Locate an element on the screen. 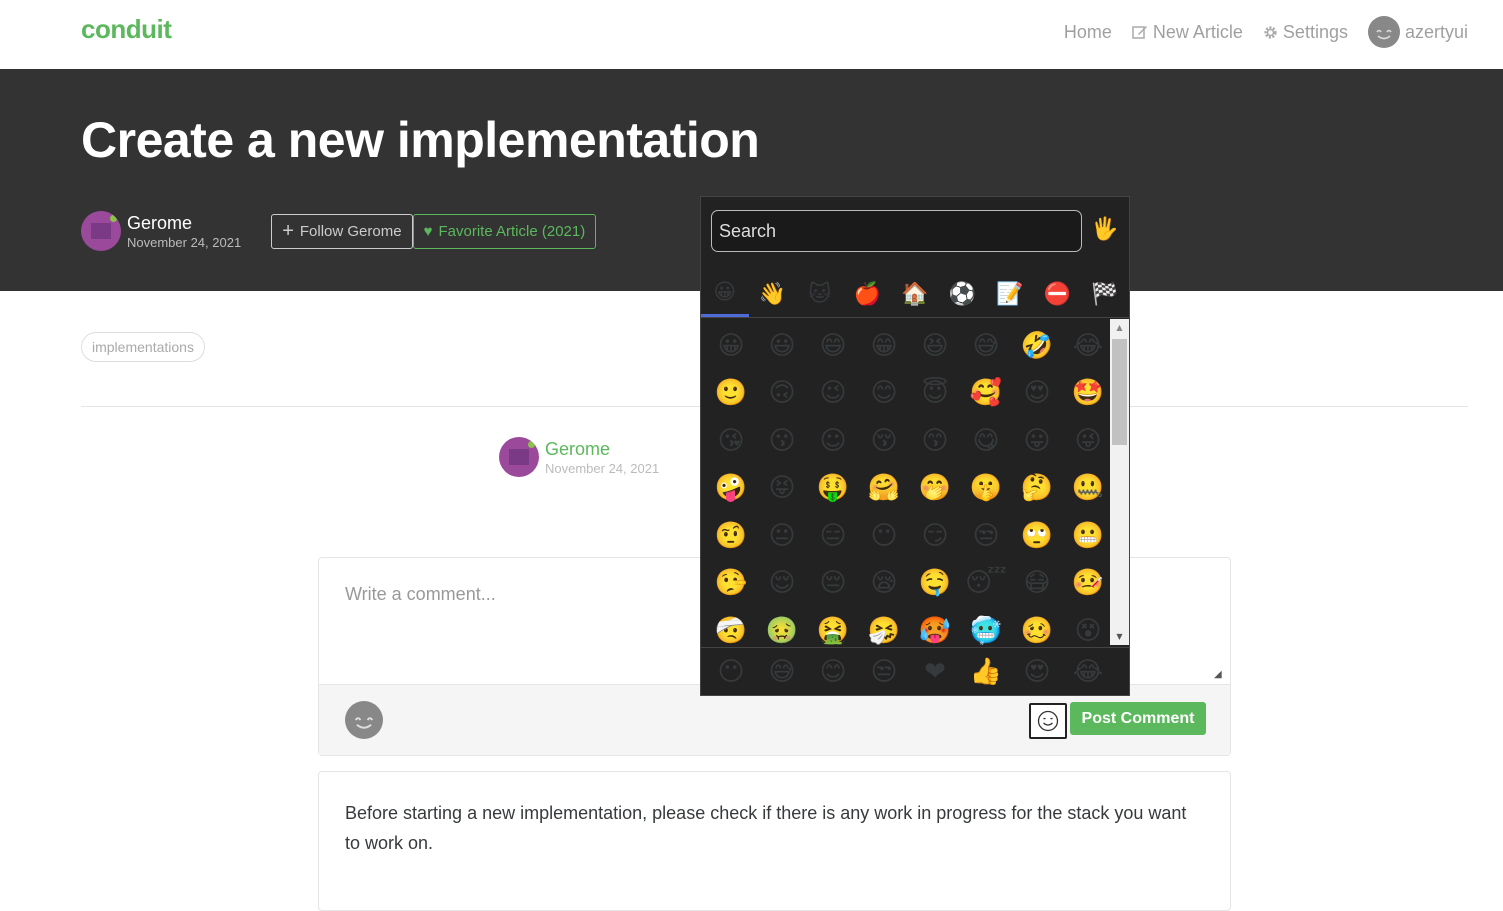 The width and height of the screenshot is (1503, 911). follow-label: Follow Gerome is located at coordinates (350, 231).